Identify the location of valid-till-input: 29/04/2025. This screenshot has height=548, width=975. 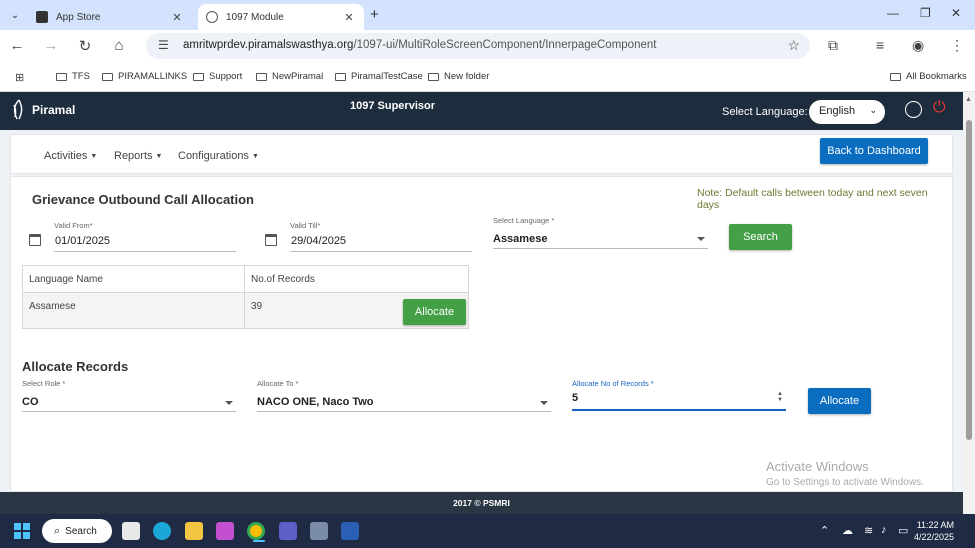
(318, 241).